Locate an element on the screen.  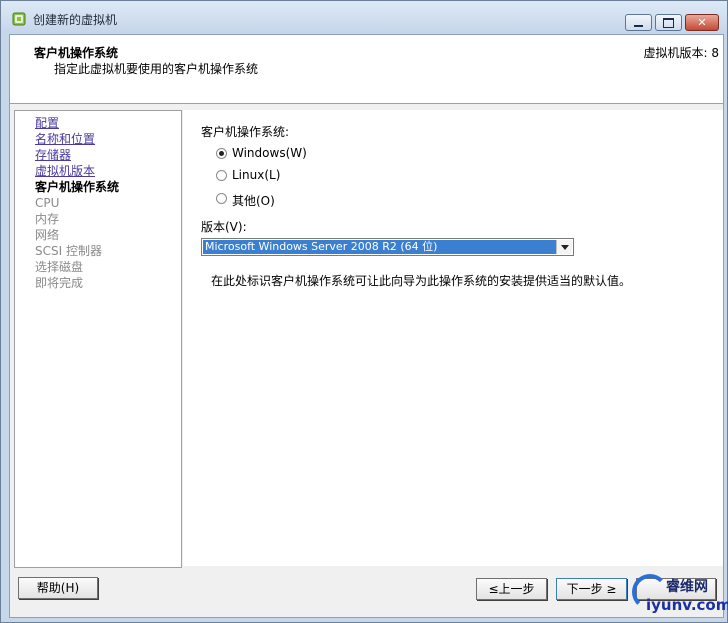
minimize-button is located at coordinates (638, 22).